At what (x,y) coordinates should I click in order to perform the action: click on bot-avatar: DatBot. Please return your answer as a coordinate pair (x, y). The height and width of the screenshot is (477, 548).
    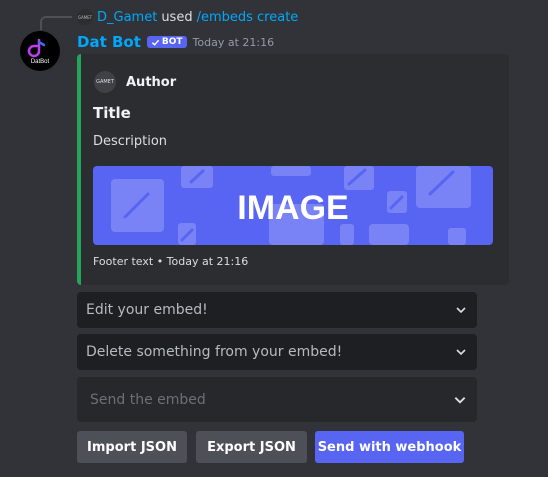
    Looking at the image, I should click on (40, 51).